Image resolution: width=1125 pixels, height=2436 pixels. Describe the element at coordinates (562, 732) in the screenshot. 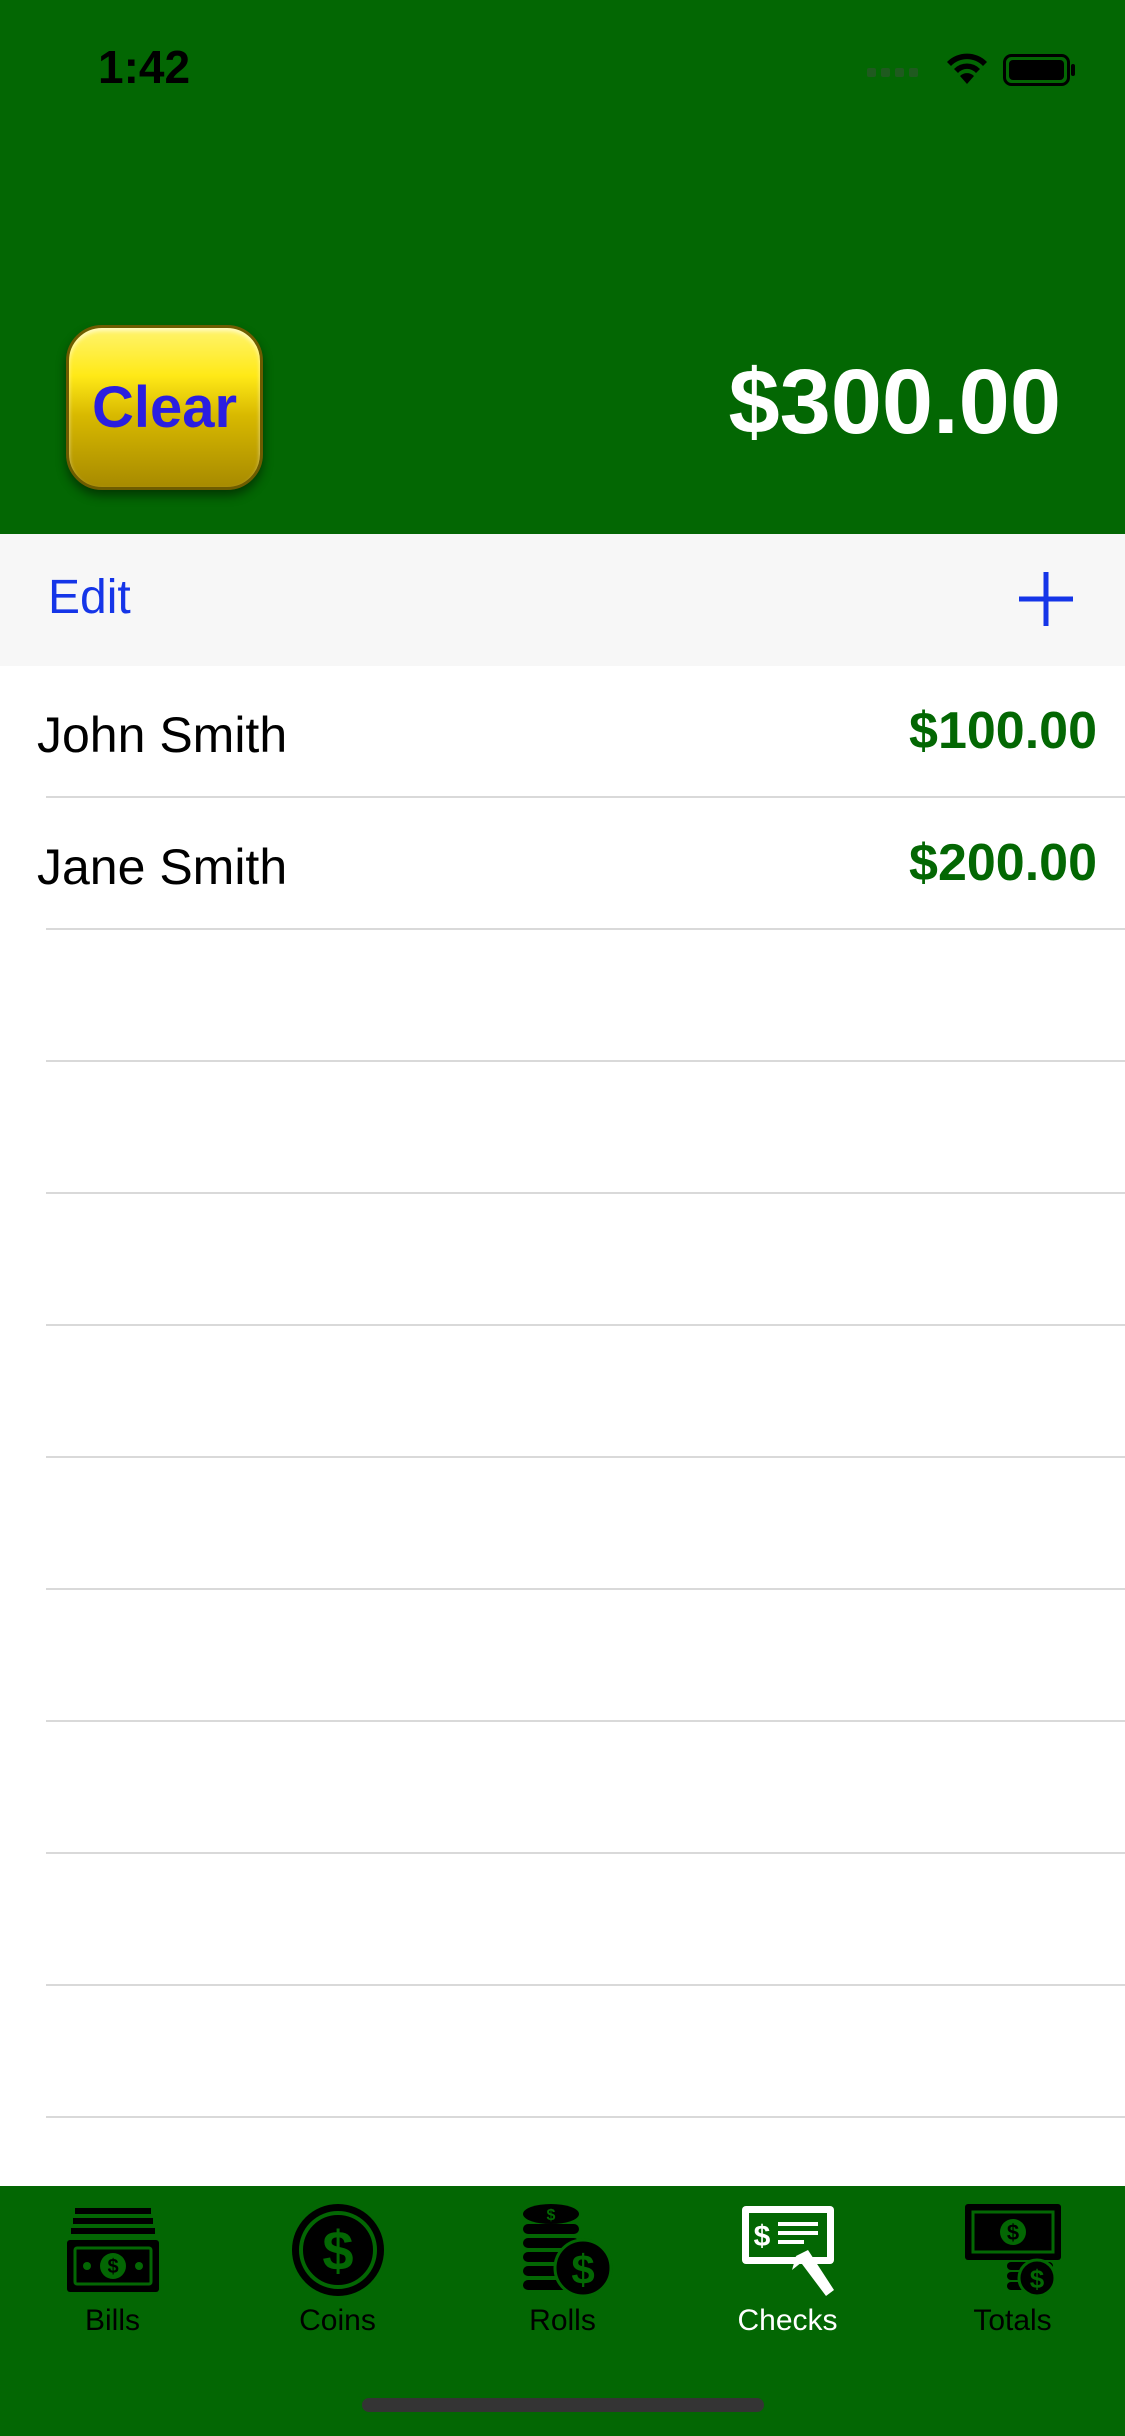

I see `list-item: John Smith $100.00` at that location.